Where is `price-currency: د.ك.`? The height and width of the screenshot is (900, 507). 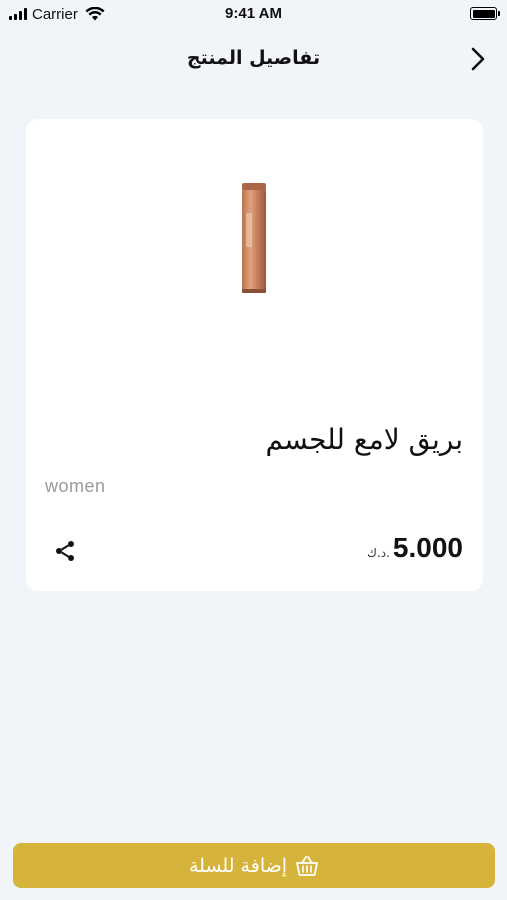
price-currency: د.ك. is located at coordinates (378, 553).